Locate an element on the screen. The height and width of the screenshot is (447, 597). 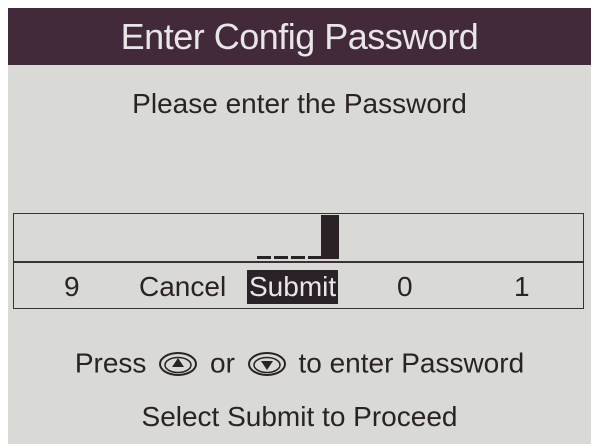
instruction-rest: to enter Password is located at coordinates (411, 363).